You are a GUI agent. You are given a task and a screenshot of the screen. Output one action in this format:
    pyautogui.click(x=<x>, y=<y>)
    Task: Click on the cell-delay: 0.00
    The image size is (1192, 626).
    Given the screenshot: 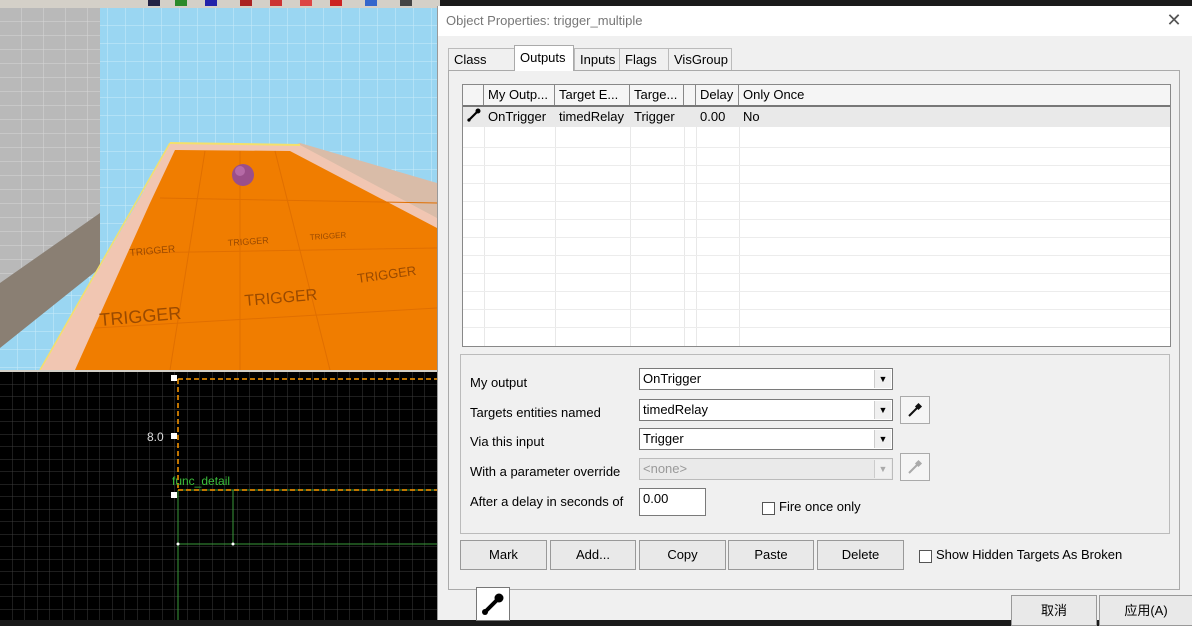 What is the action you would take?
    pyautogui.click(x=713, y=116)
    